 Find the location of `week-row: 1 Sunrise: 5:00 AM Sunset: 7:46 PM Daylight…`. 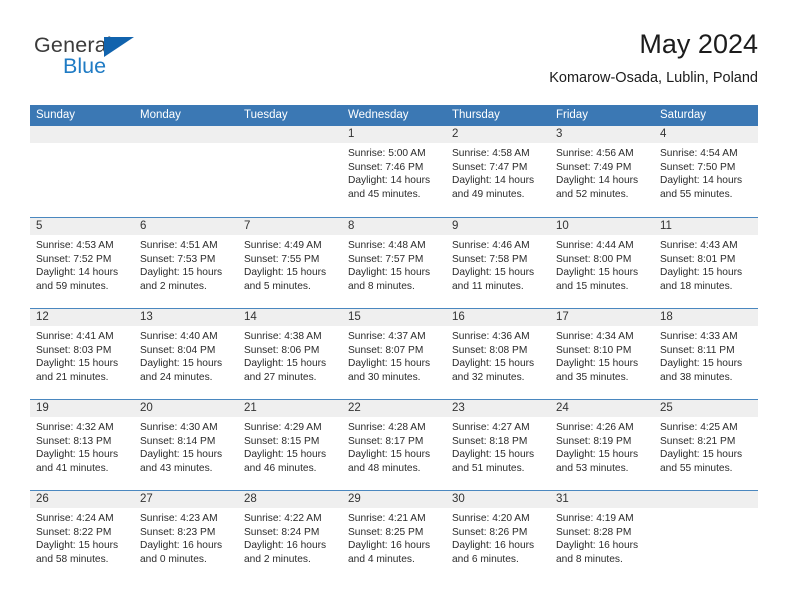

week-row: 1 Sunrise: 5:00 AM Sunset: 7:46 PM Daylight… is located at coordinates (394, 171).